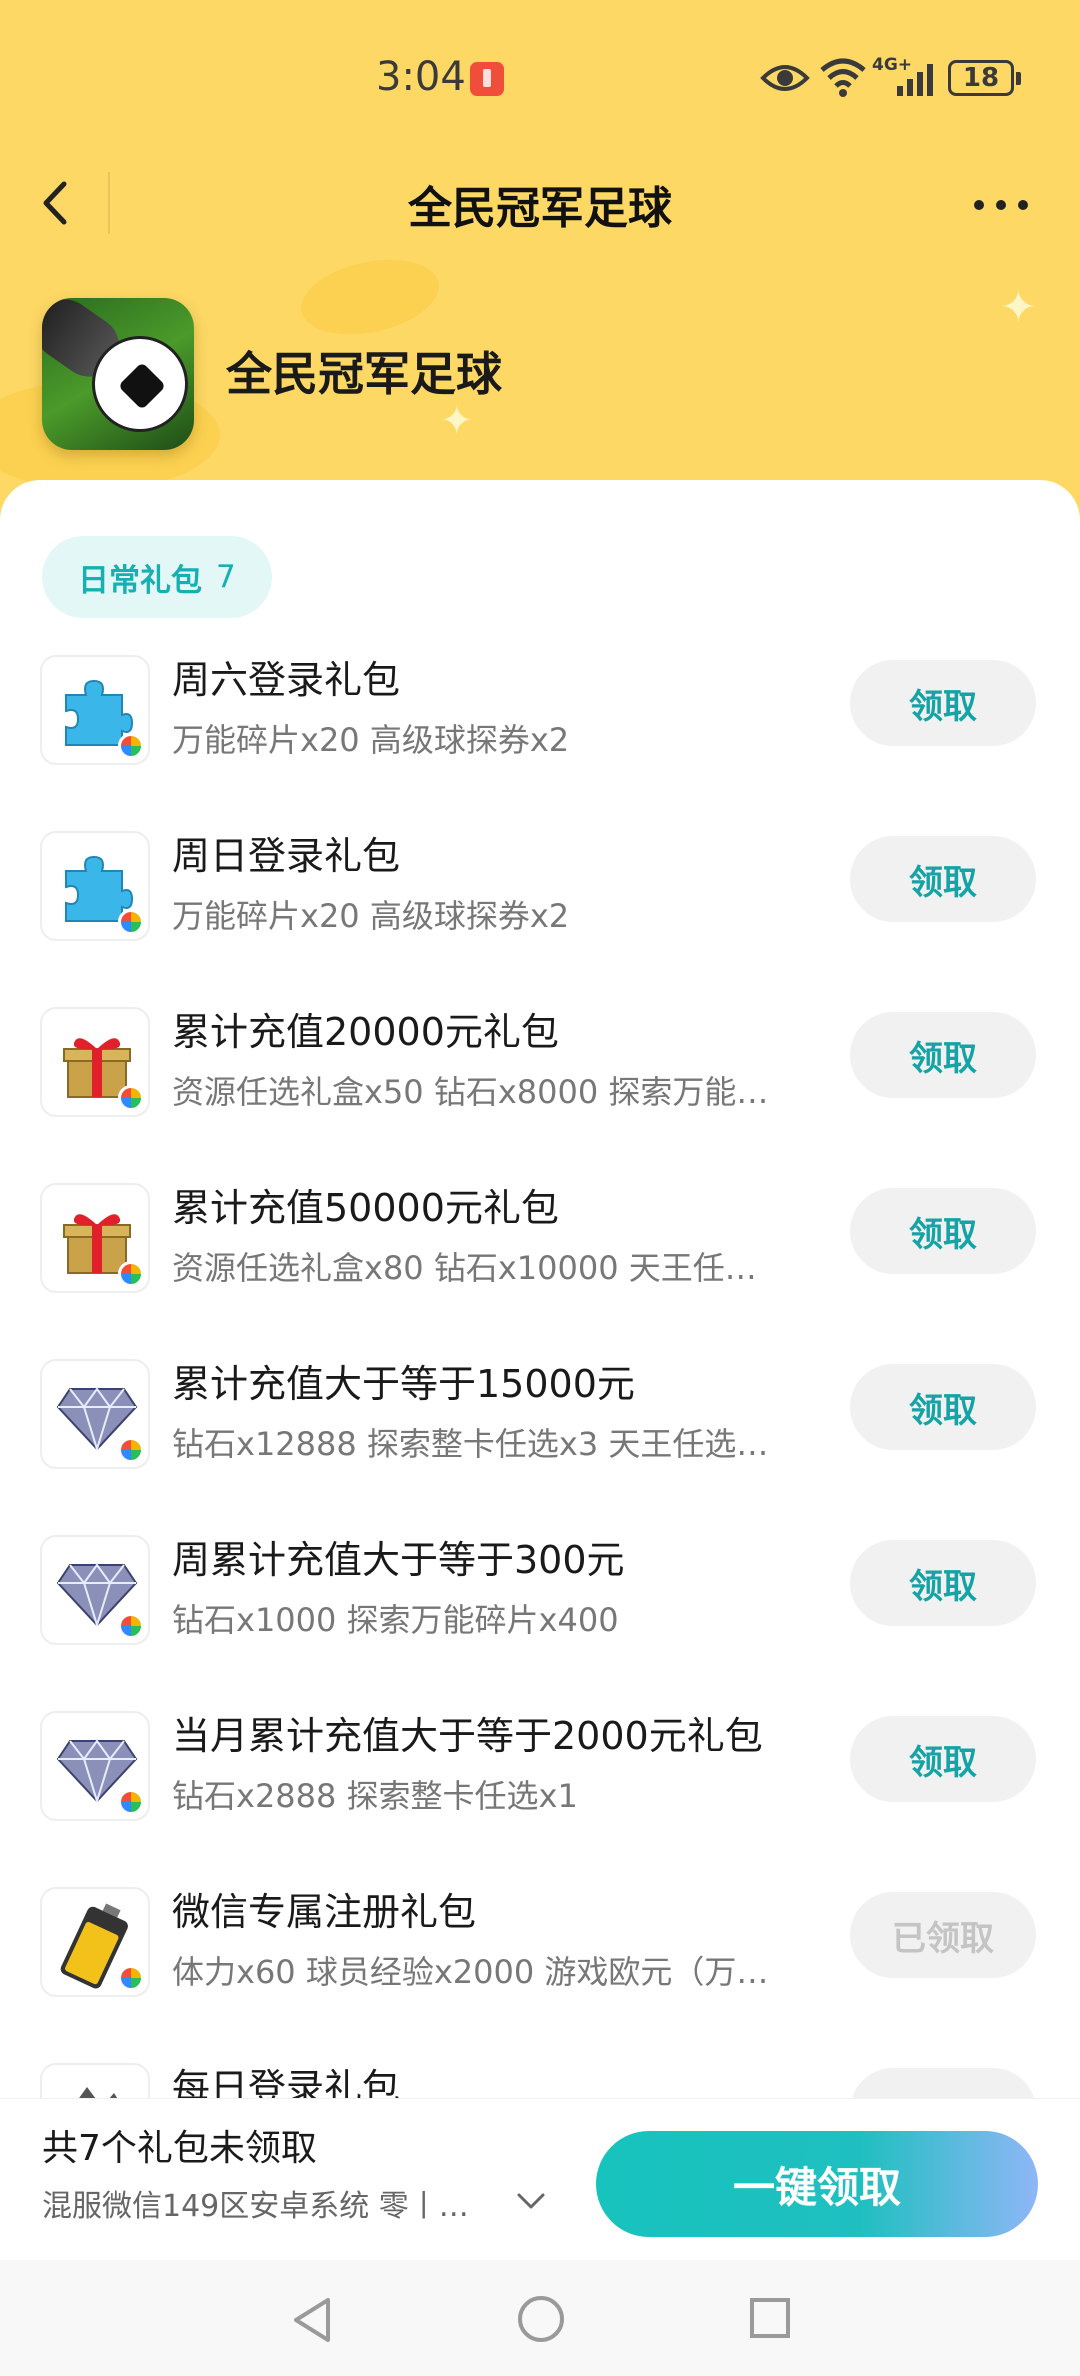 The width and height of the screenshot is (1080, 2376). What do you see at coordinates (467, 1736) in the screenshot?
I see `gift-title: 当月累计充值大于等于2000元礼包` at bounding box center [467, 1736].